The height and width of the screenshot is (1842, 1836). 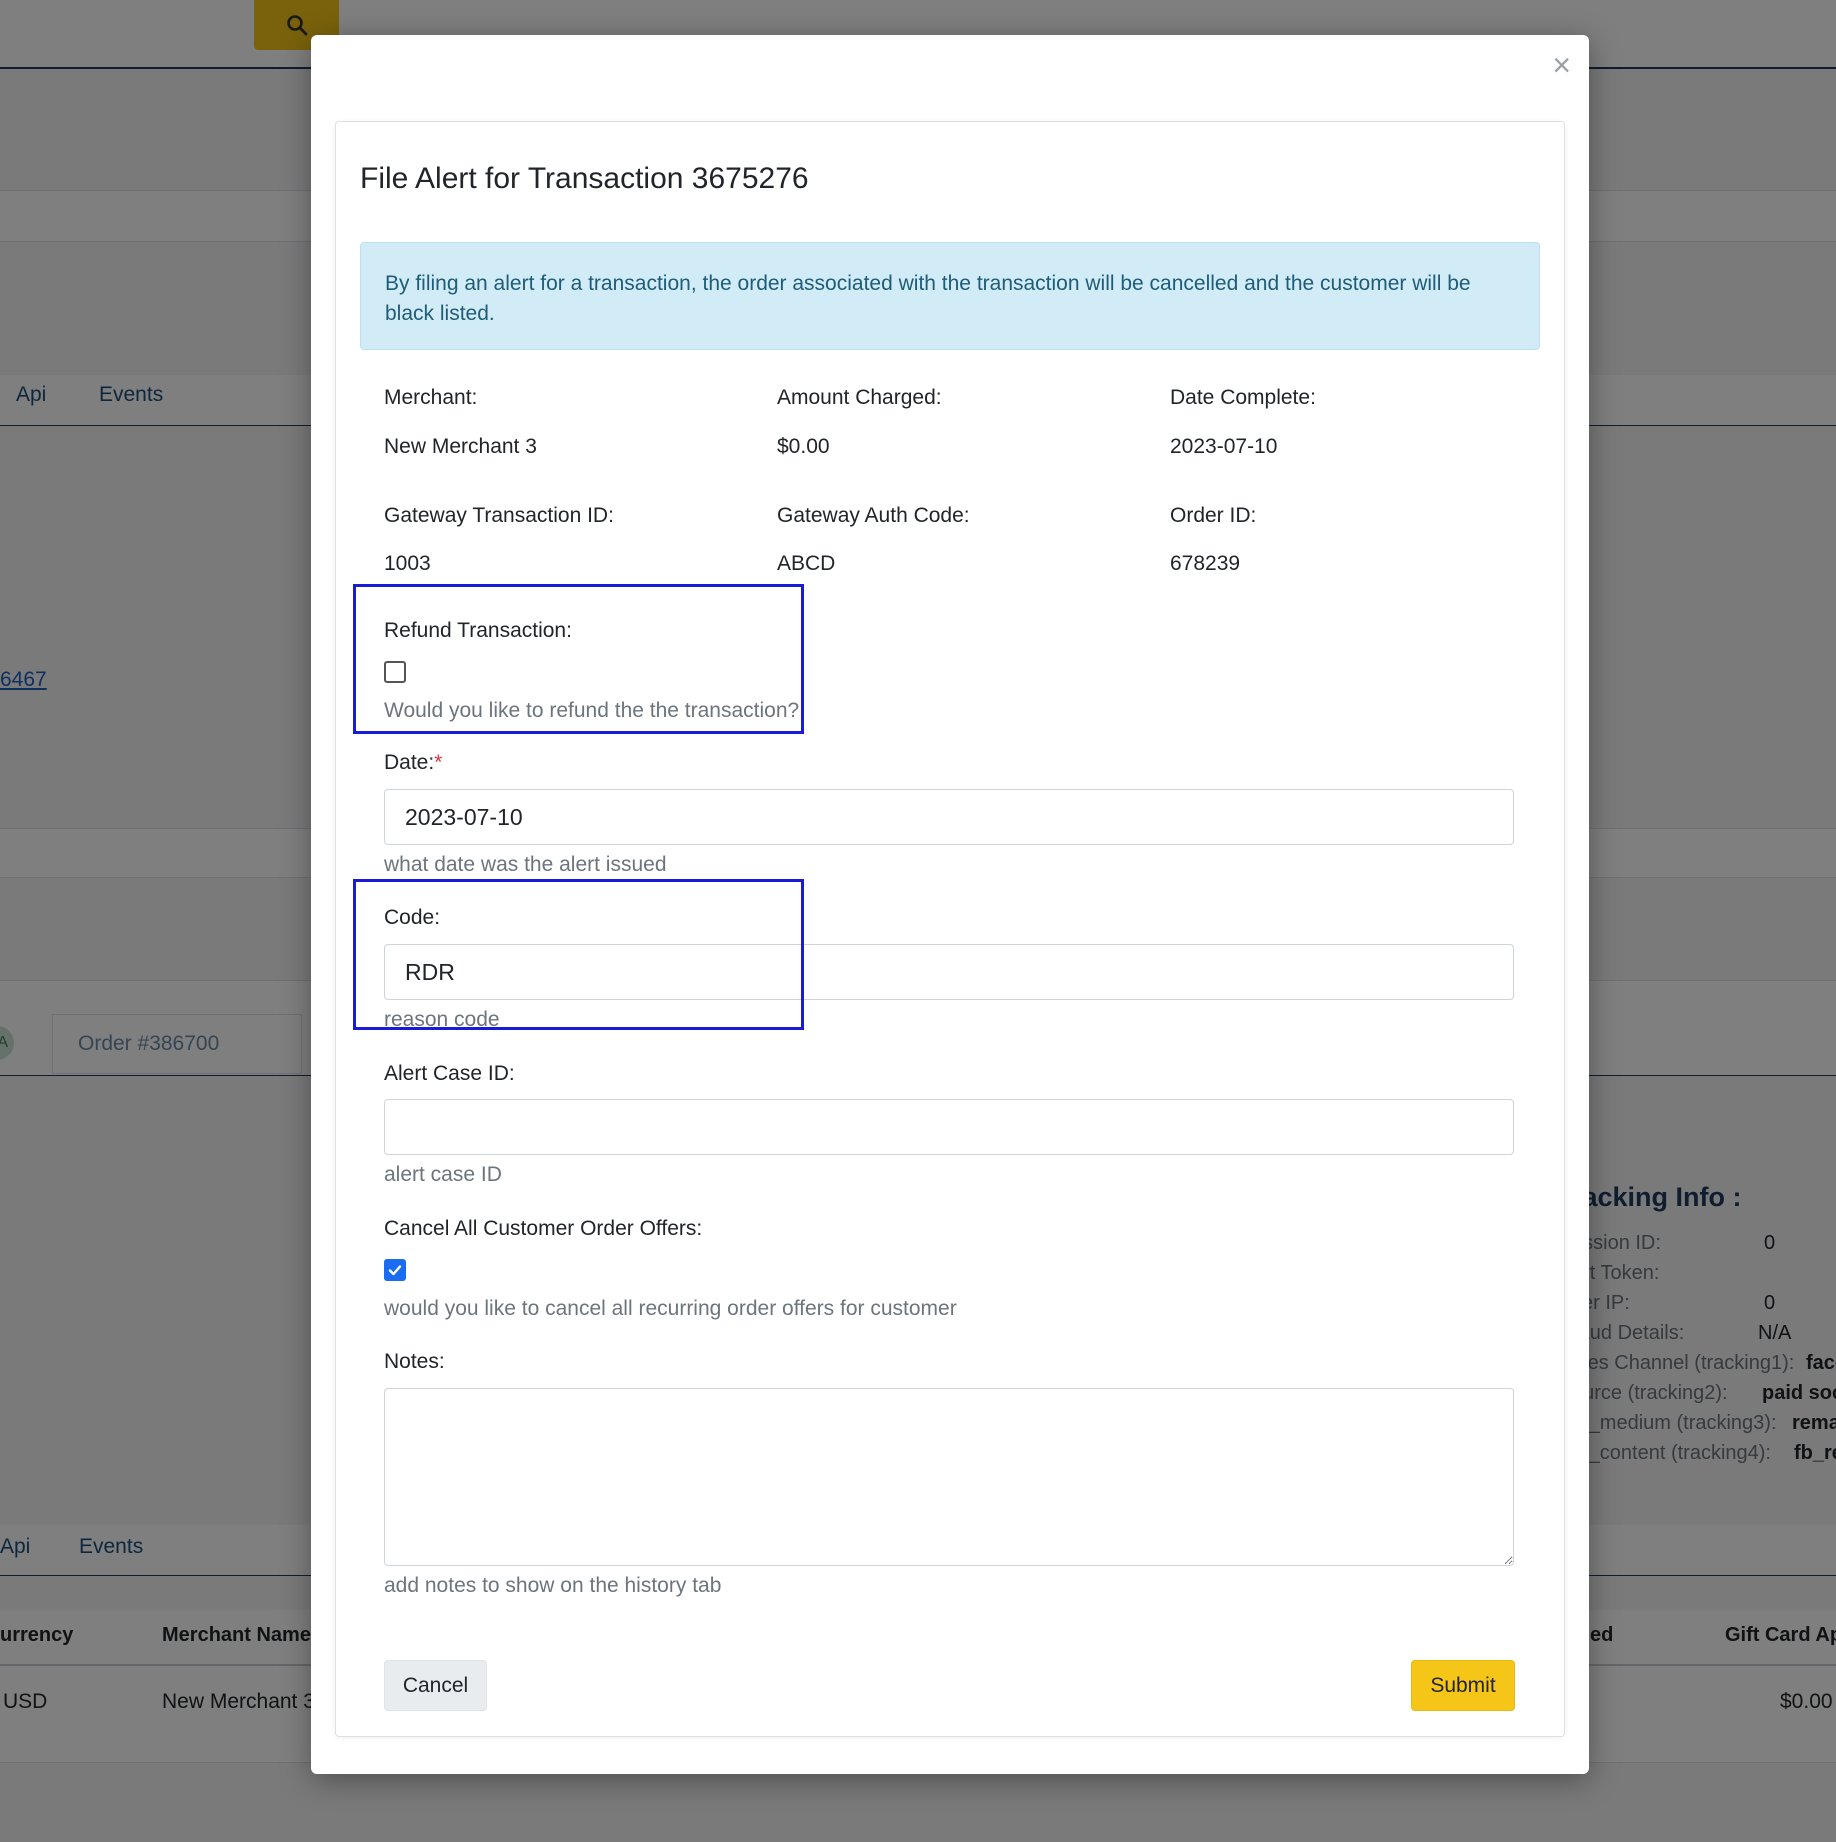 What do you see at coordinates (478, 630) in the screenshot?
I see `refund-transaction-label: Refund Transaction:` at bounding box center [478, 630].